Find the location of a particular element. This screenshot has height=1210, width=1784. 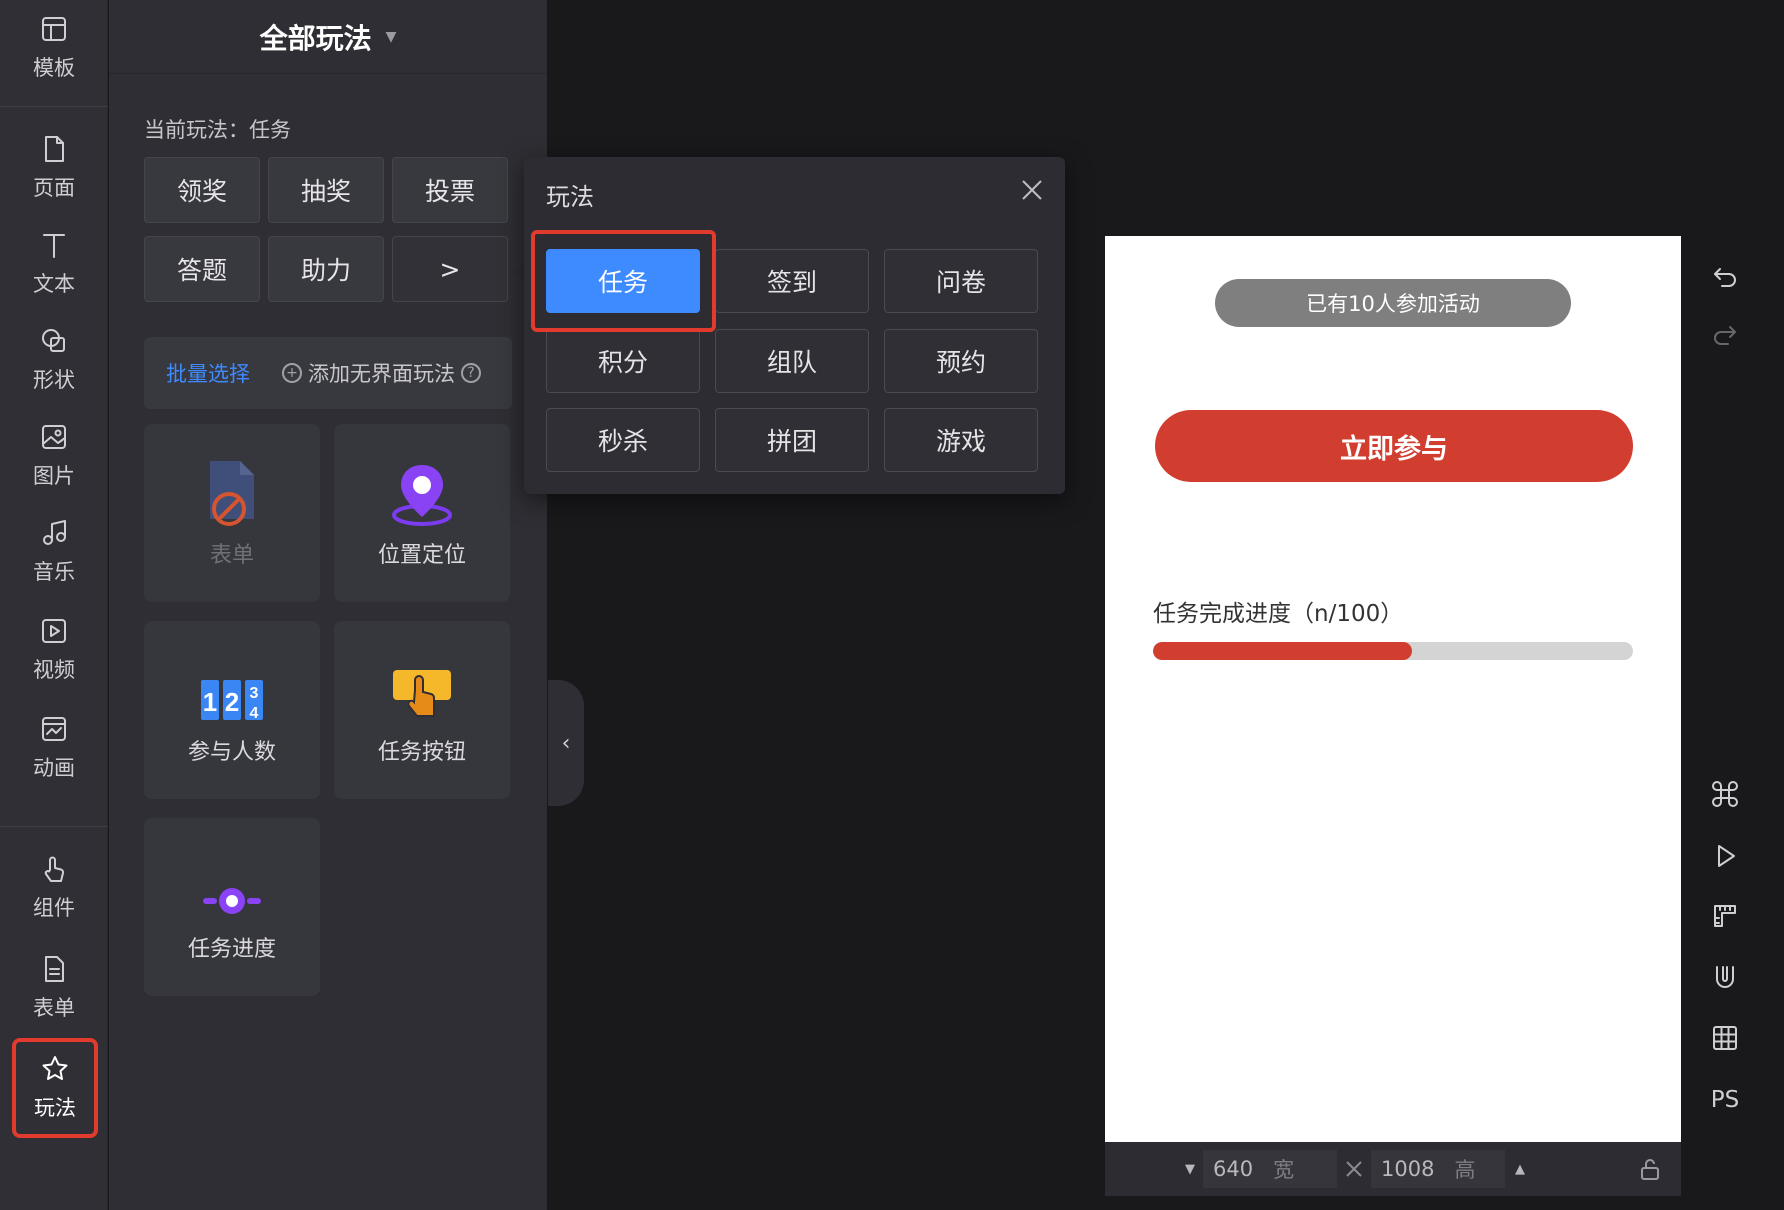

image-icon is located at coordinates (54, 437).